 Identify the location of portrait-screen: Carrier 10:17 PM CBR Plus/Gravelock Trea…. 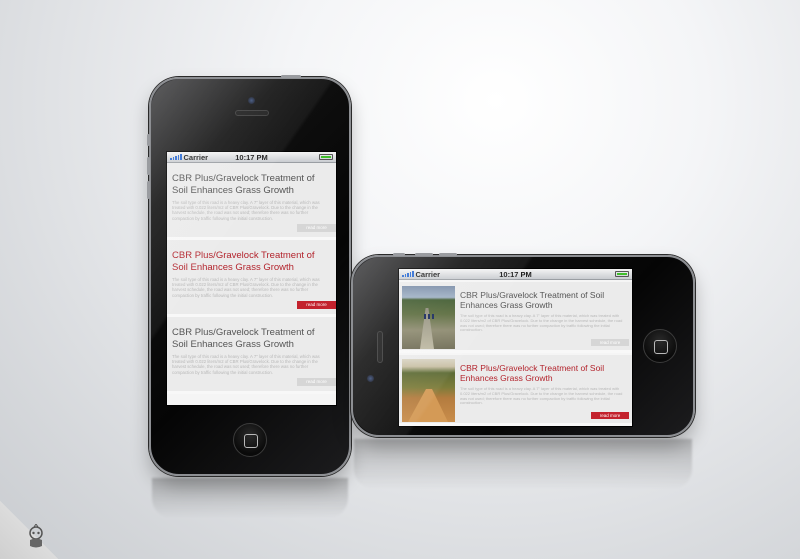
(251, 278).